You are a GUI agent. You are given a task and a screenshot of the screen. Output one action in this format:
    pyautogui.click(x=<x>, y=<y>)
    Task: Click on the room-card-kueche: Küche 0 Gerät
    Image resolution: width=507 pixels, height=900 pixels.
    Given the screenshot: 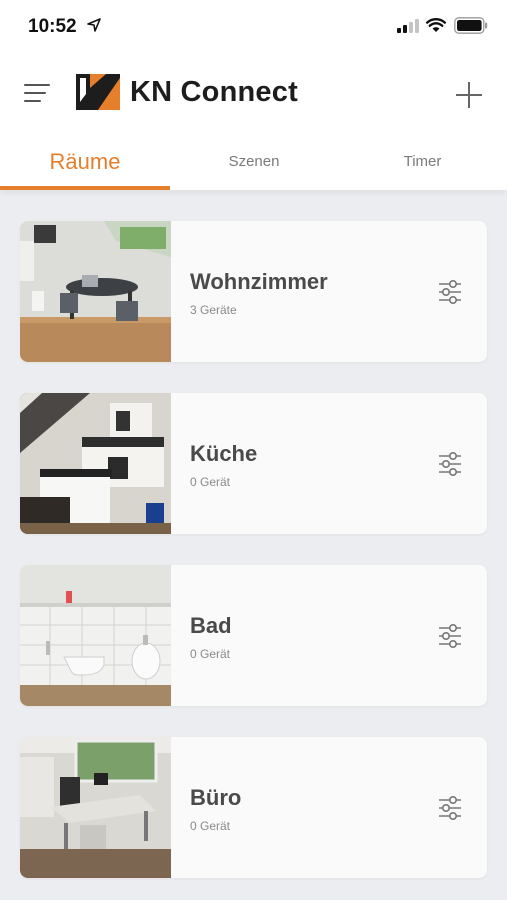 What is the action you would take?
    pyautogui.click(x=253, y=463)
    